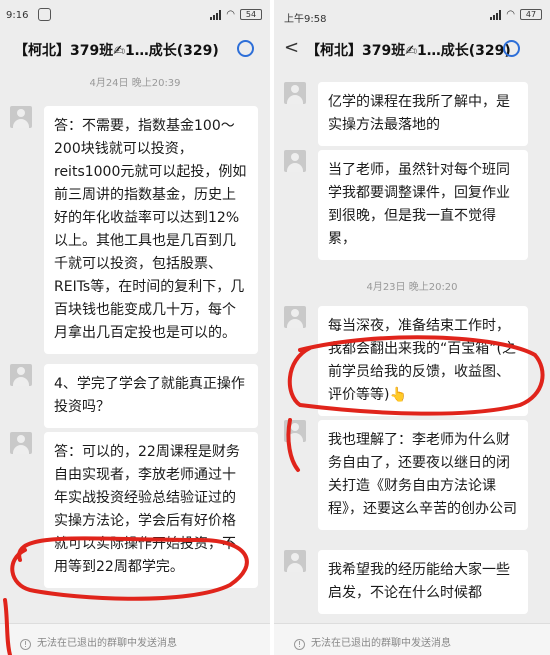  I want to click on status-bar: 上午9:58 ◠ 47, so click(412, 15).